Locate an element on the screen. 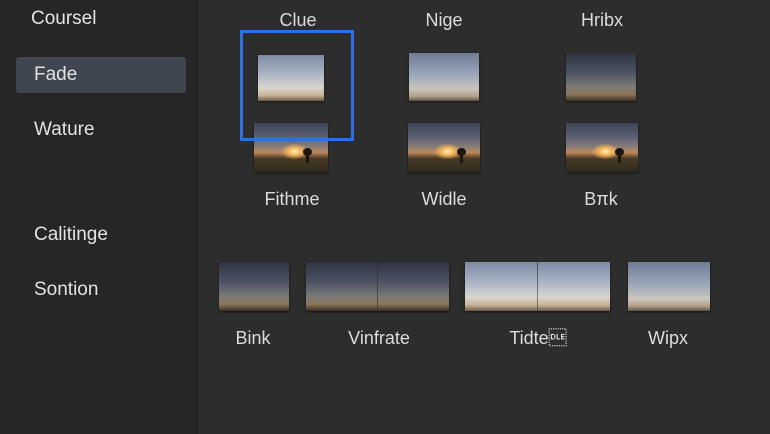  strip-thumbnail-tidte is located at coordinates (537, 286).